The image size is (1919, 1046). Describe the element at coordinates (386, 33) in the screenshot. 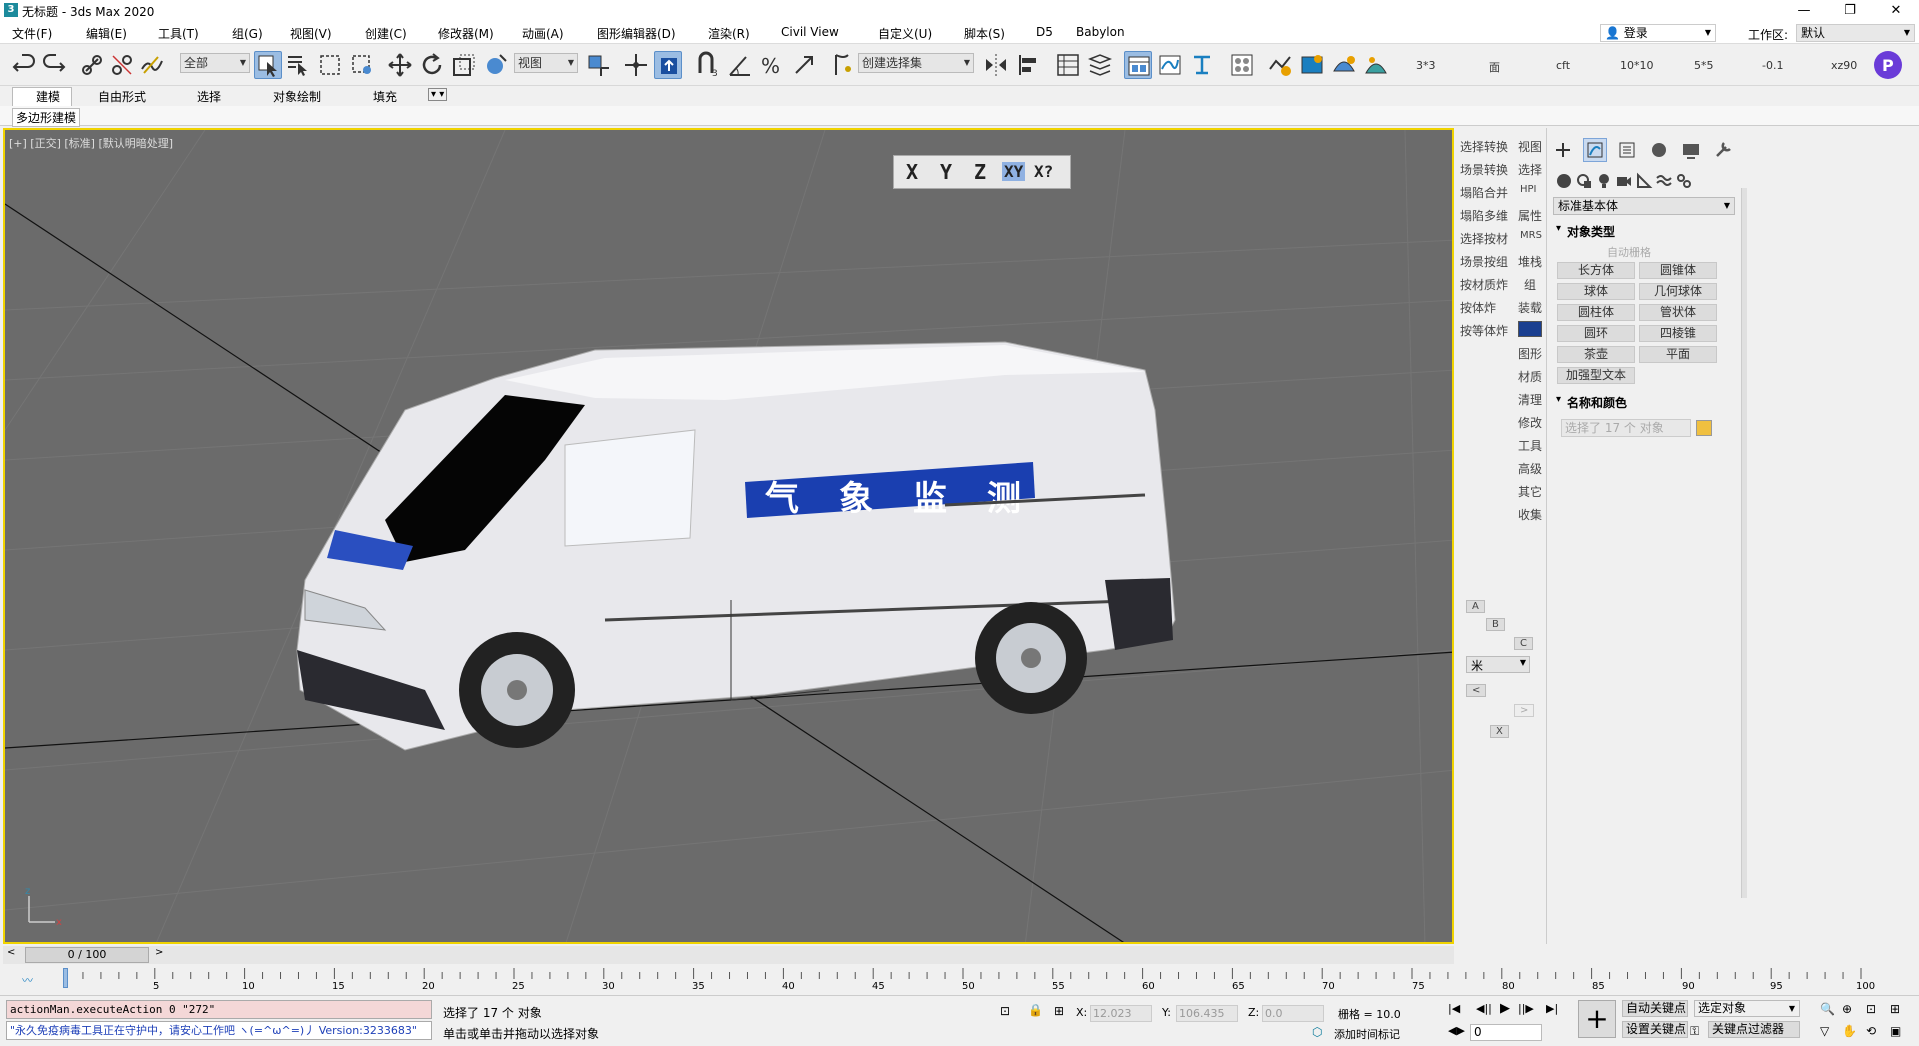

I see `menu-create: 创建(C)` at that location.